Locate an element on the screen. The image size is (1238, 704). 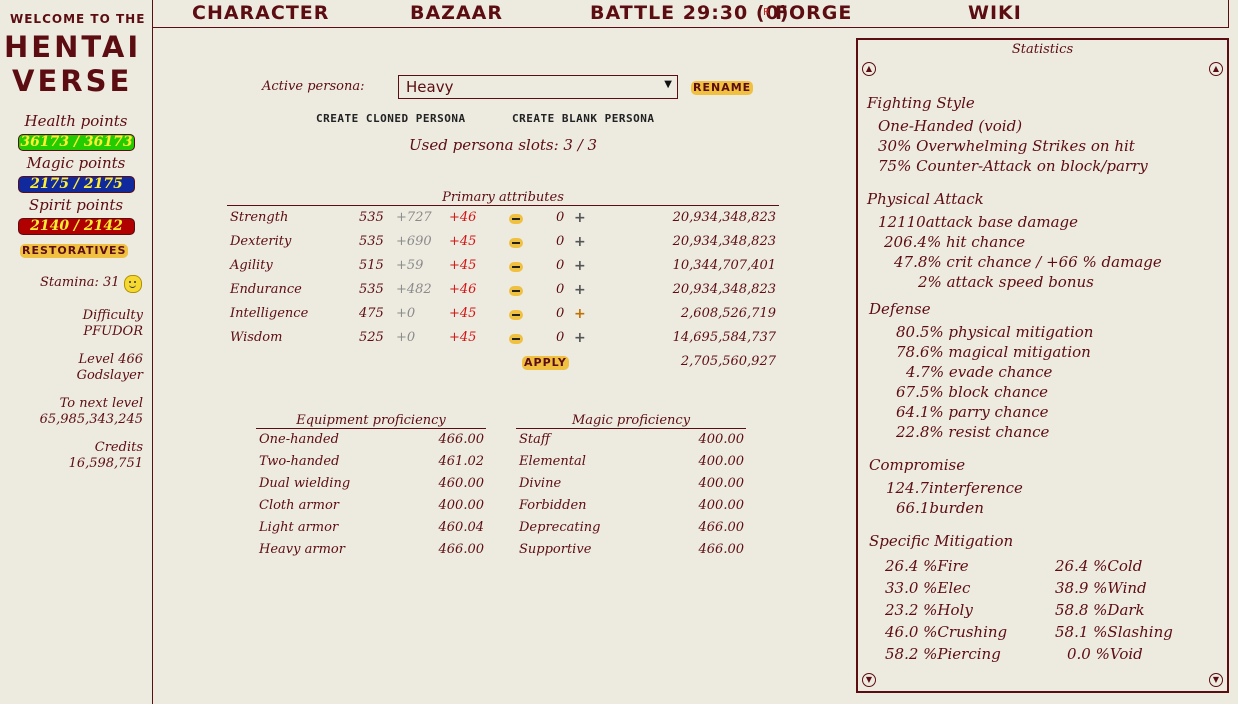
scroll-up-right-icon: ▲ is located at coordinates (1216, 69).